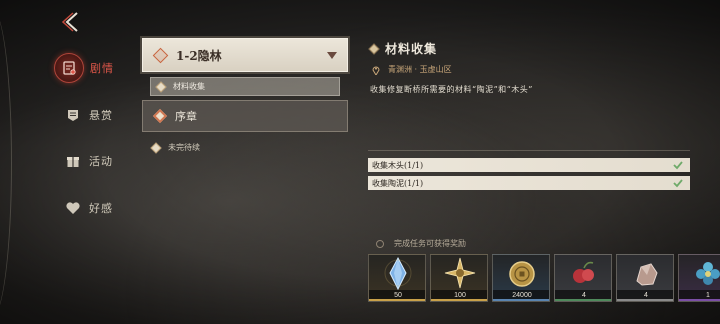 This screenshot has height=324, width=720. I want to click on ring-icon, so click(380, 243).